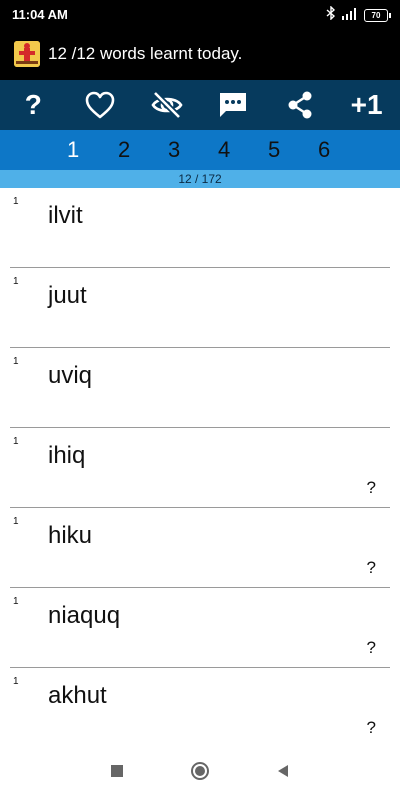 This screenshot has height=800, width=400. I want to click on app-header: 12 /12 words learnt today., so click(200, 55).